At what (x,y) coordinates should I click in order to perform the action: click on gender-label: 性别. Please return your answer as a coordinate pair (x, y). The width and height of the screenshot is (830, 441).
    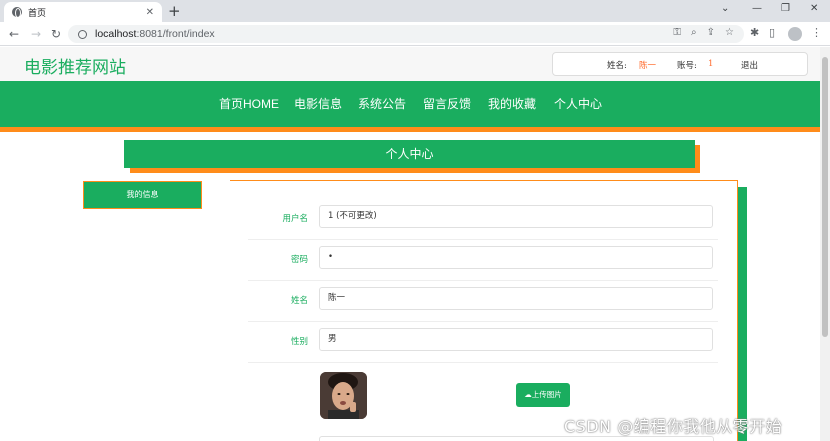
    Looking at the image, I should click on (299, 342).